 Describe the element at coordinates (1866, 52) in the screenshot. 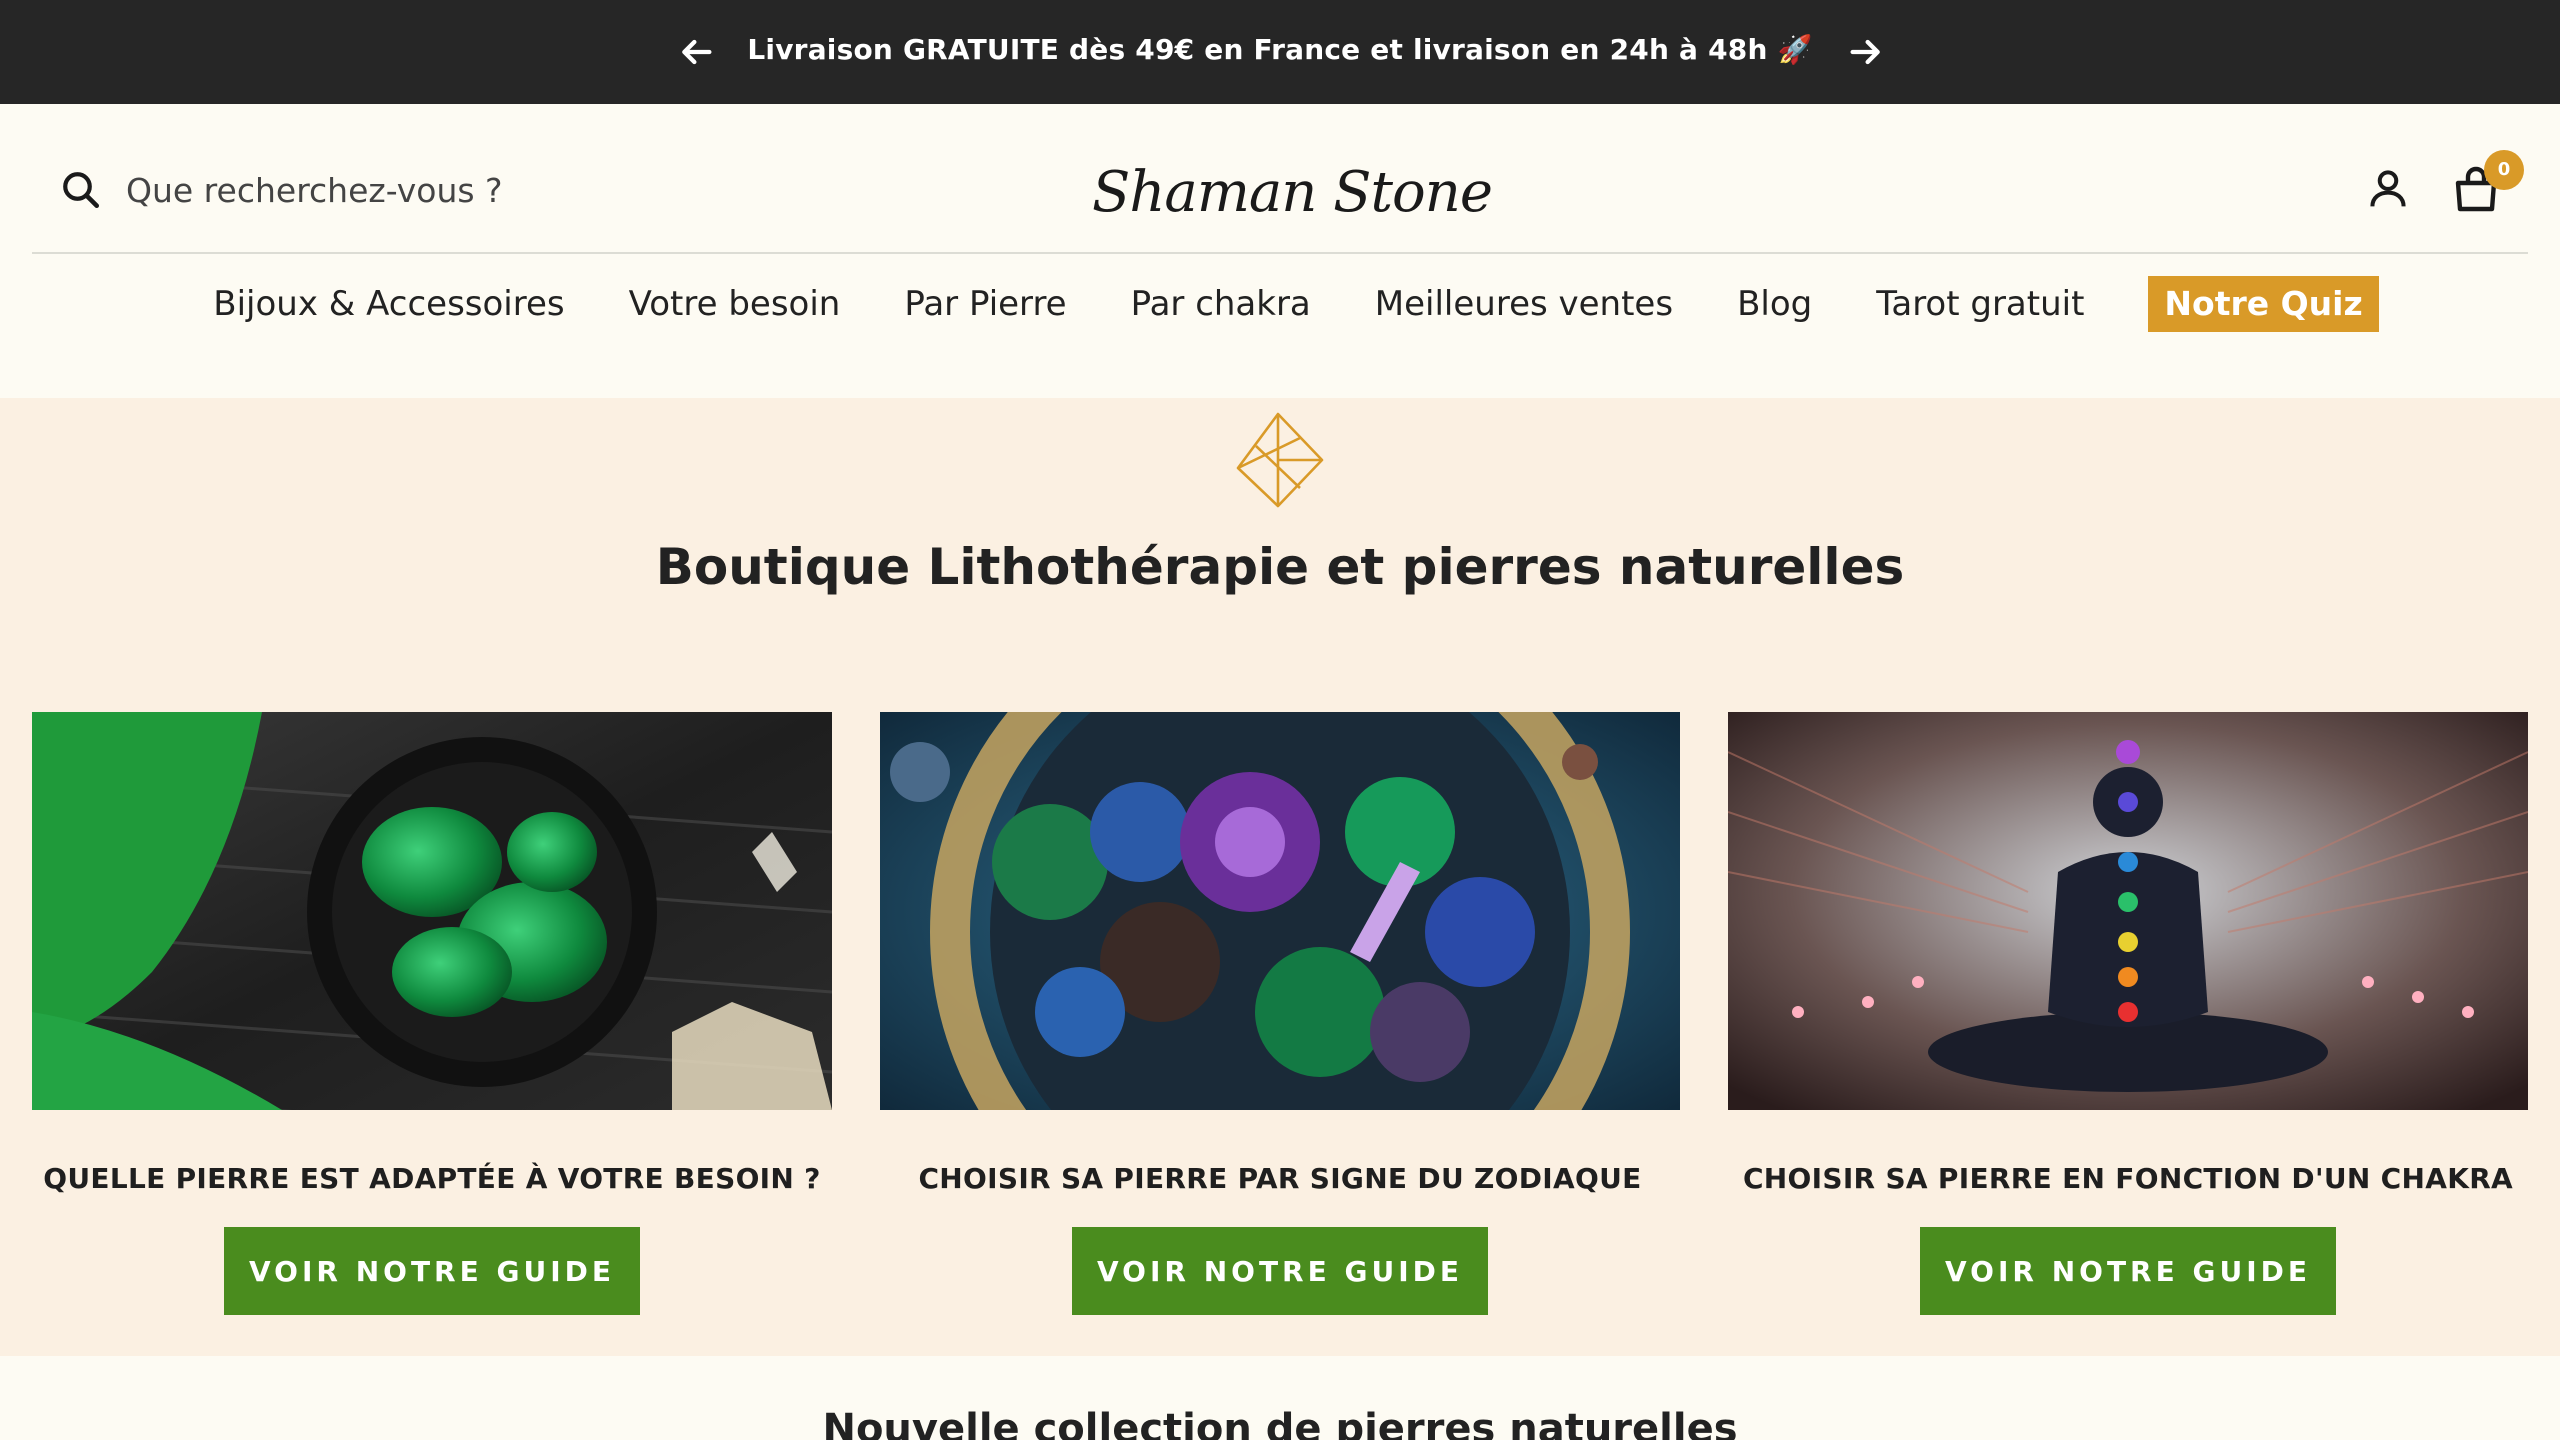

I see `arrow-right-icon` at that location.